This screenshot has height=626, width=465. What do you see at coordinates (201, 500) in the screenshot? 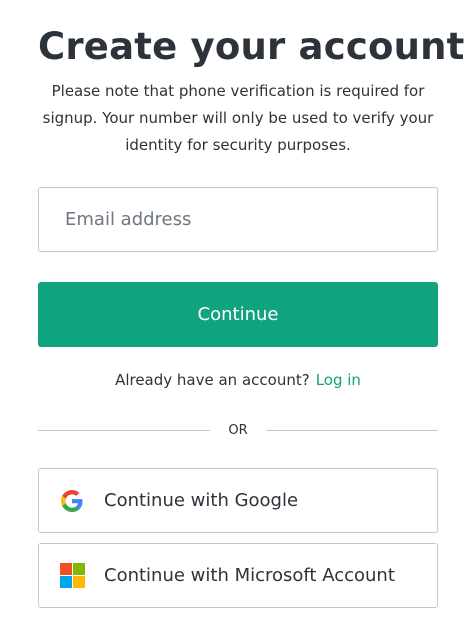
I see `google-button-label: Continue with Google` at bounding box center [201, 500].